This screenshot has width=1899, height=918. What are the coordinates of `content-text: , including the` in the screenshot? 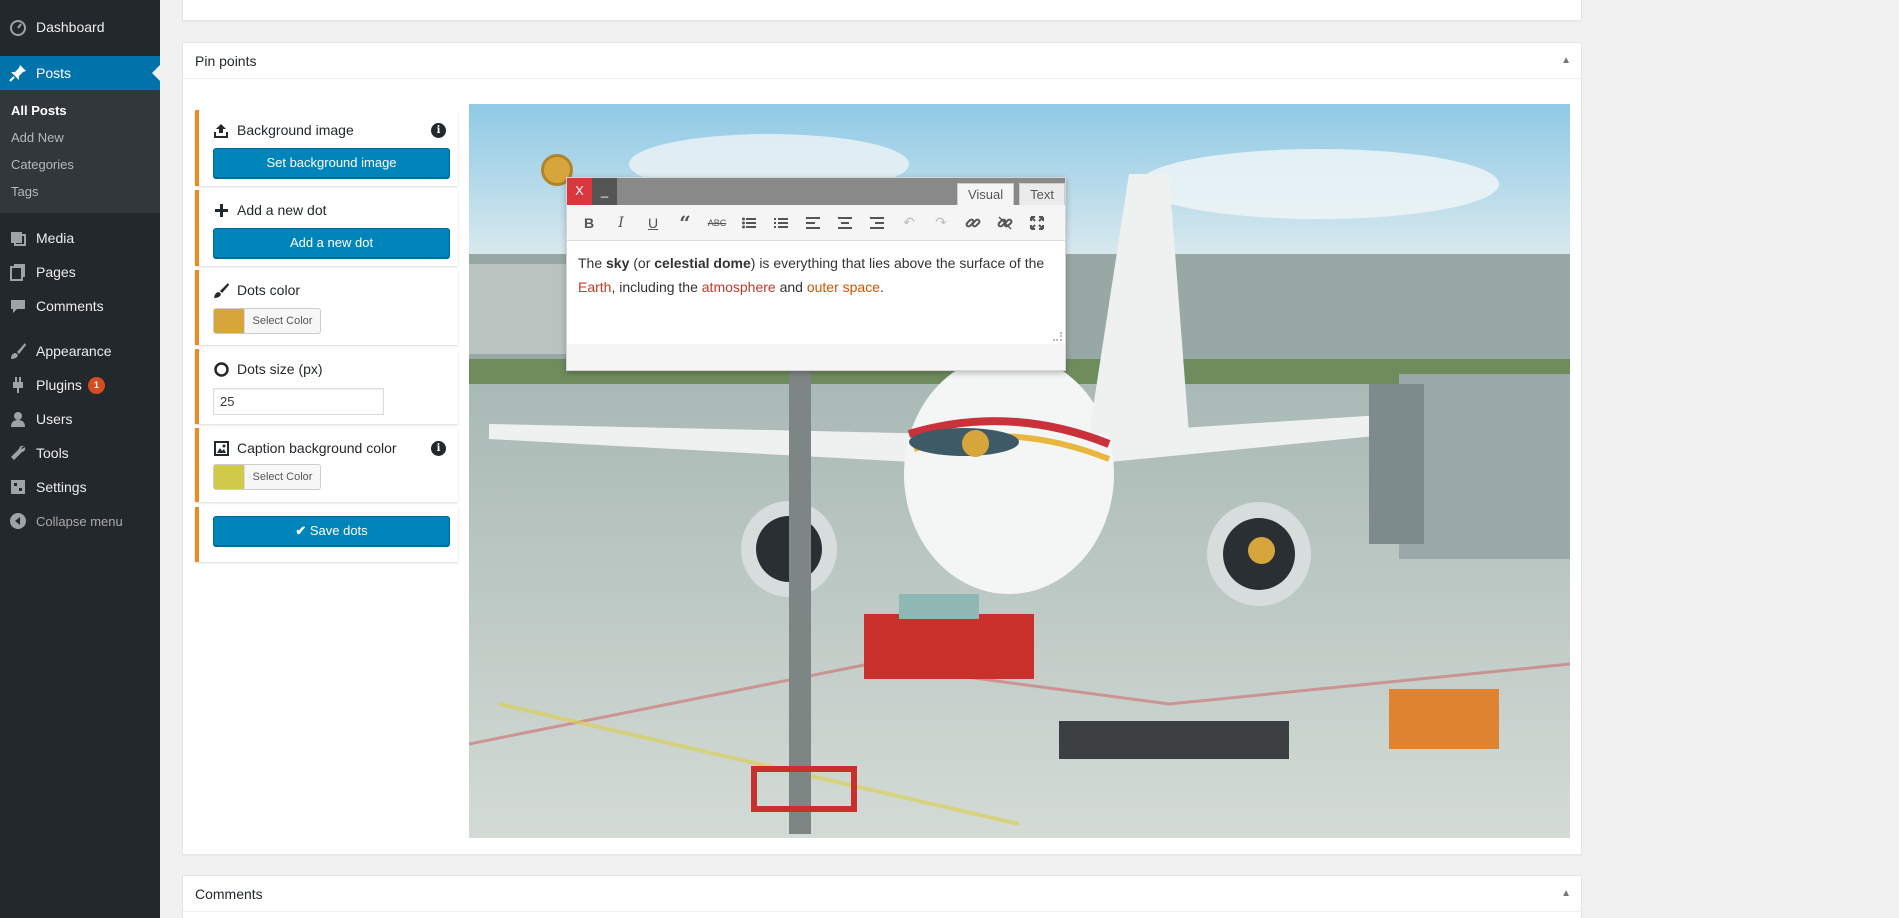 It's located at (656, 287).